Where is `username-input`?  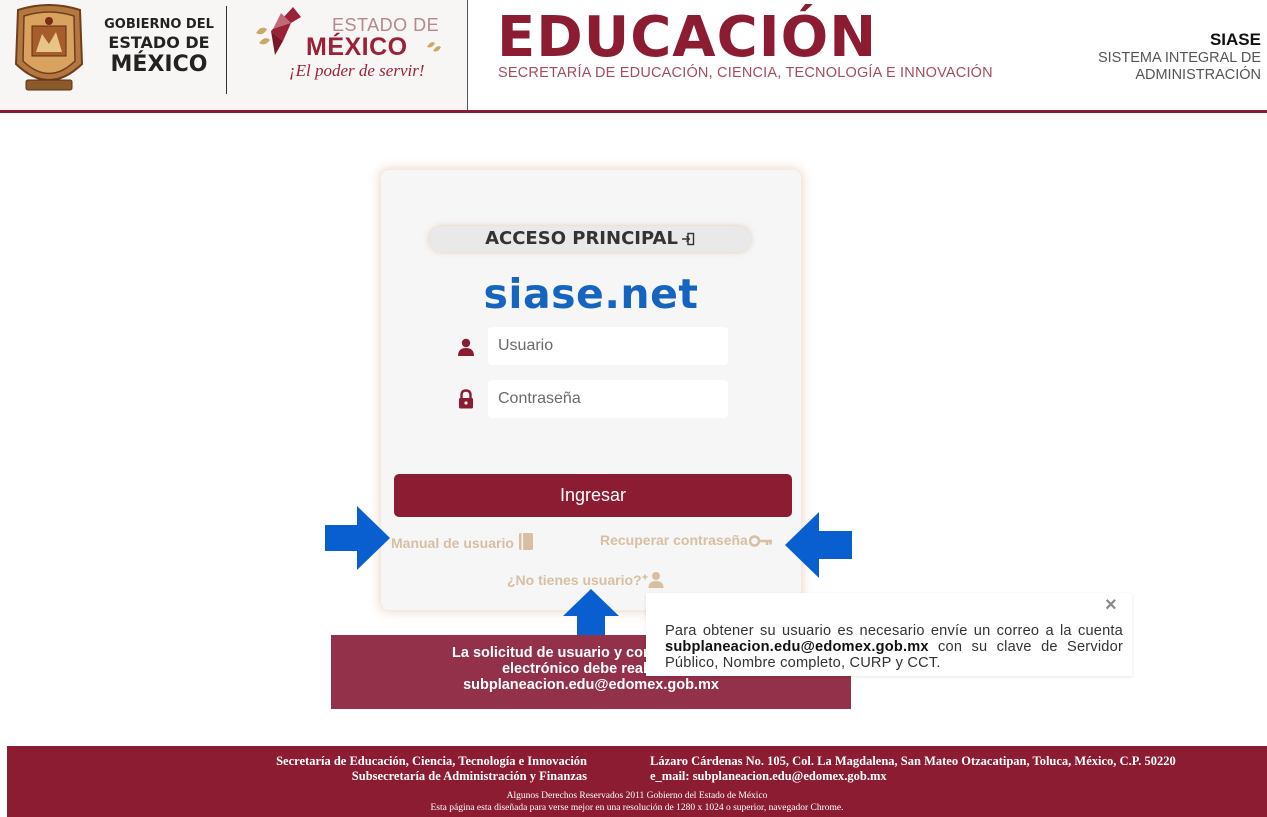 username-input is located at coordinates (608, 346).